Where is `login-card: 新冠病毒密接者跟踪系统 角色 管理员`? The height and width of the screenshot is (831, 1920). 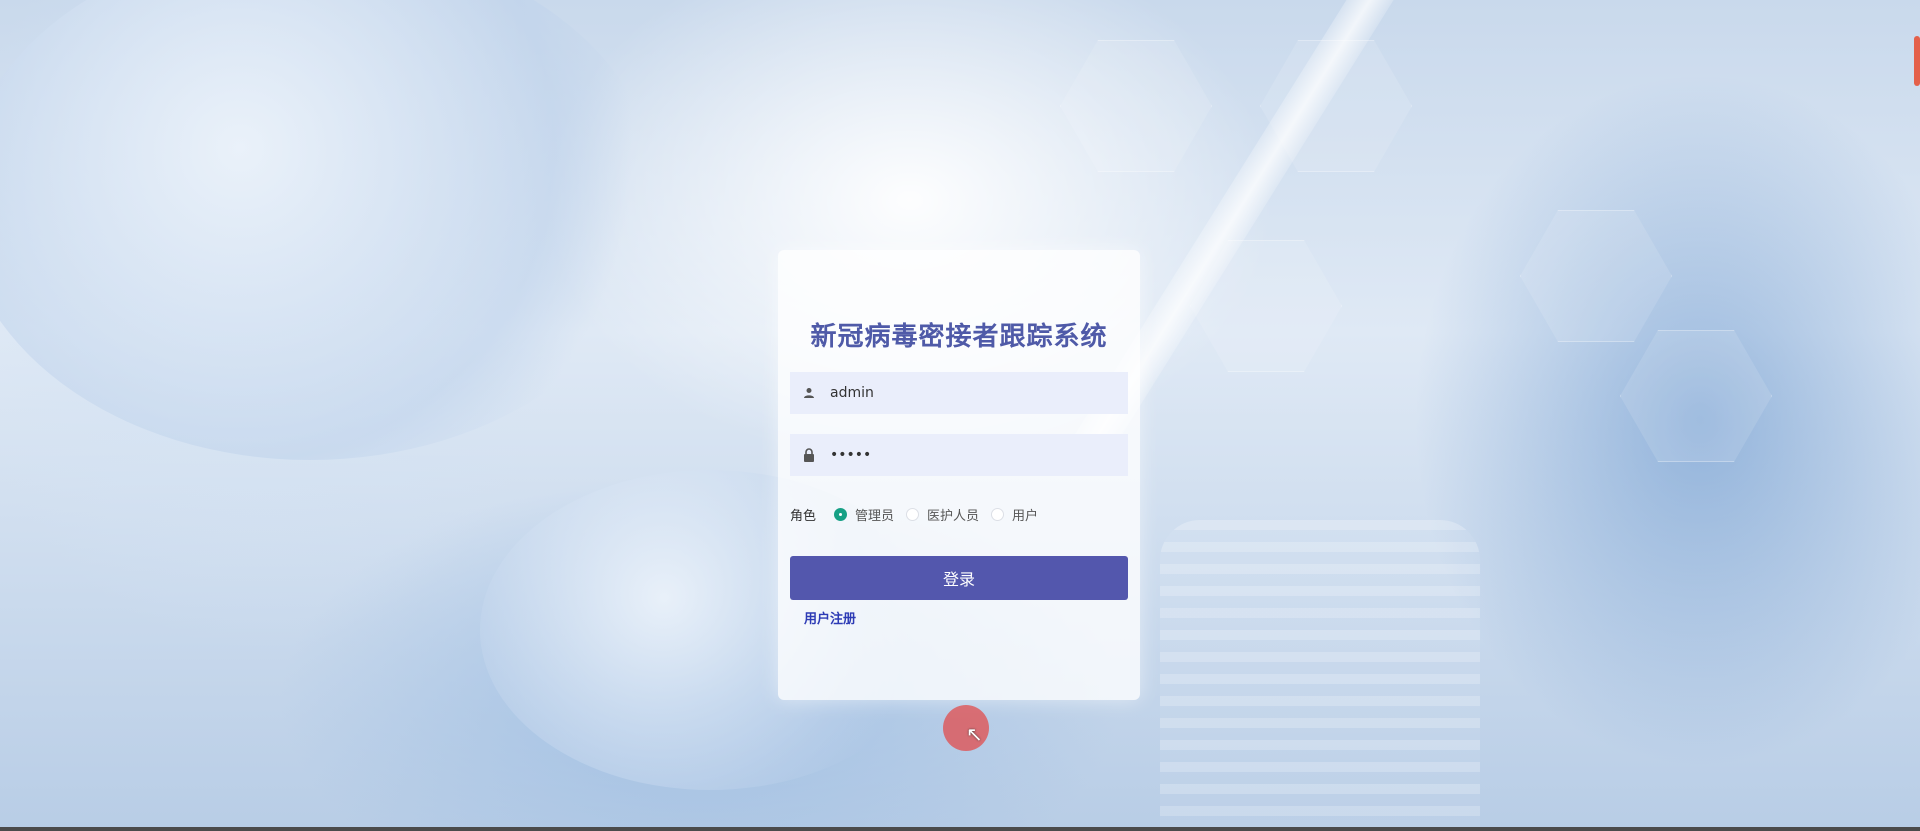
login-card: 新冠病毒密接者跟踪系统 角色 管理员 is located at coordinates (959, 475).